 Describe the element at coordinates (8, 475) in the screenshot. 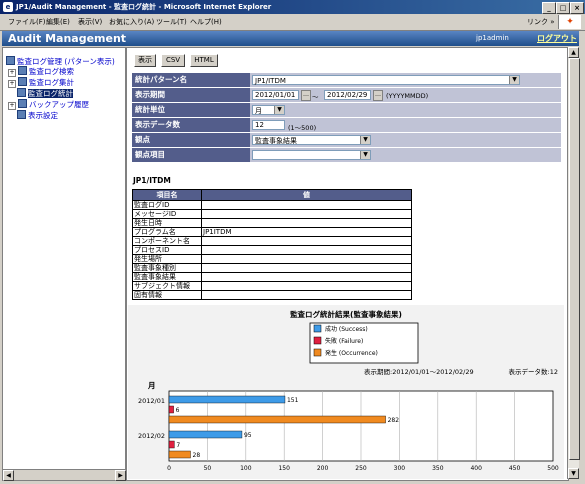

I see `scroll-left-icon: ◀` at that location.